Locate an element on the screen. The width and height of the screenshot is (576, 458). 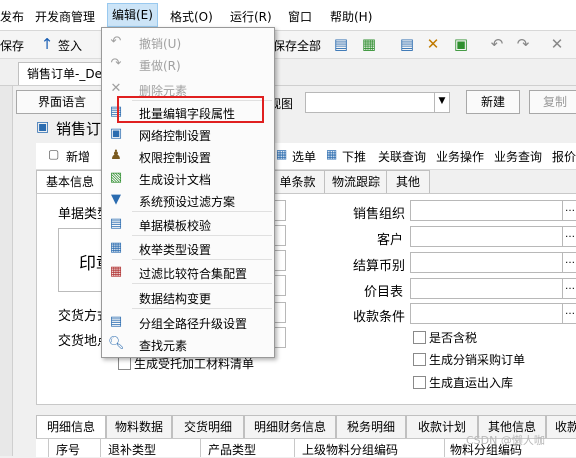
menu-format: 格式(O) is located at coordinates (191, 16).